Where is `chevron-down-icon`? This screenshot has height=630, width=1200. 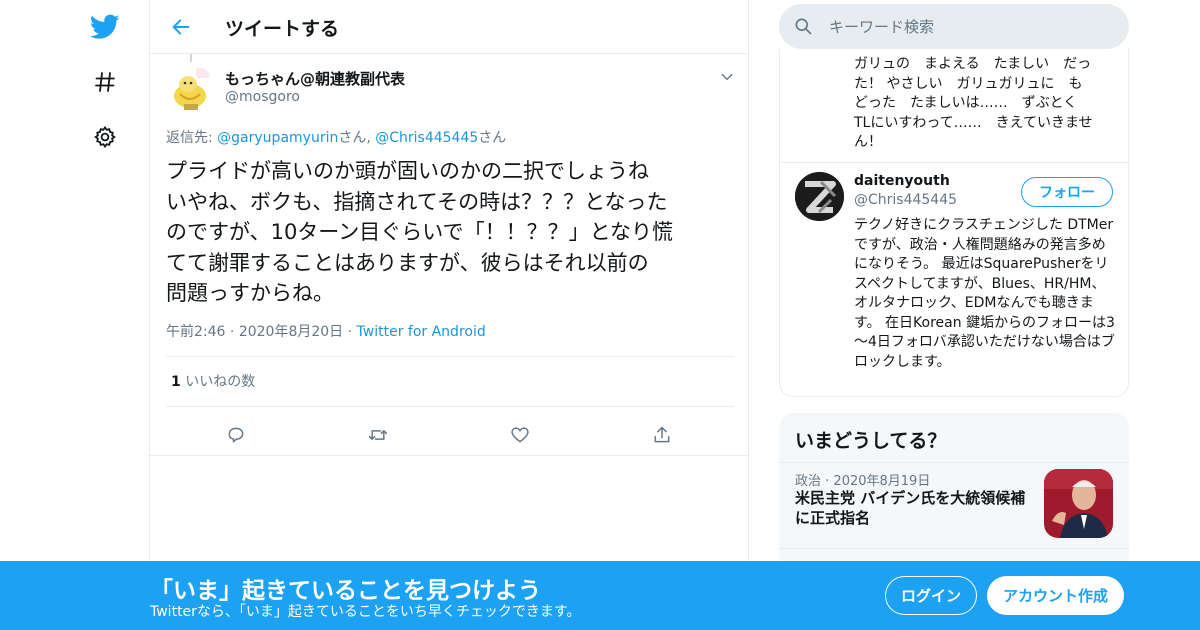
chevron-down-icon is located at coordinates (727, 77).